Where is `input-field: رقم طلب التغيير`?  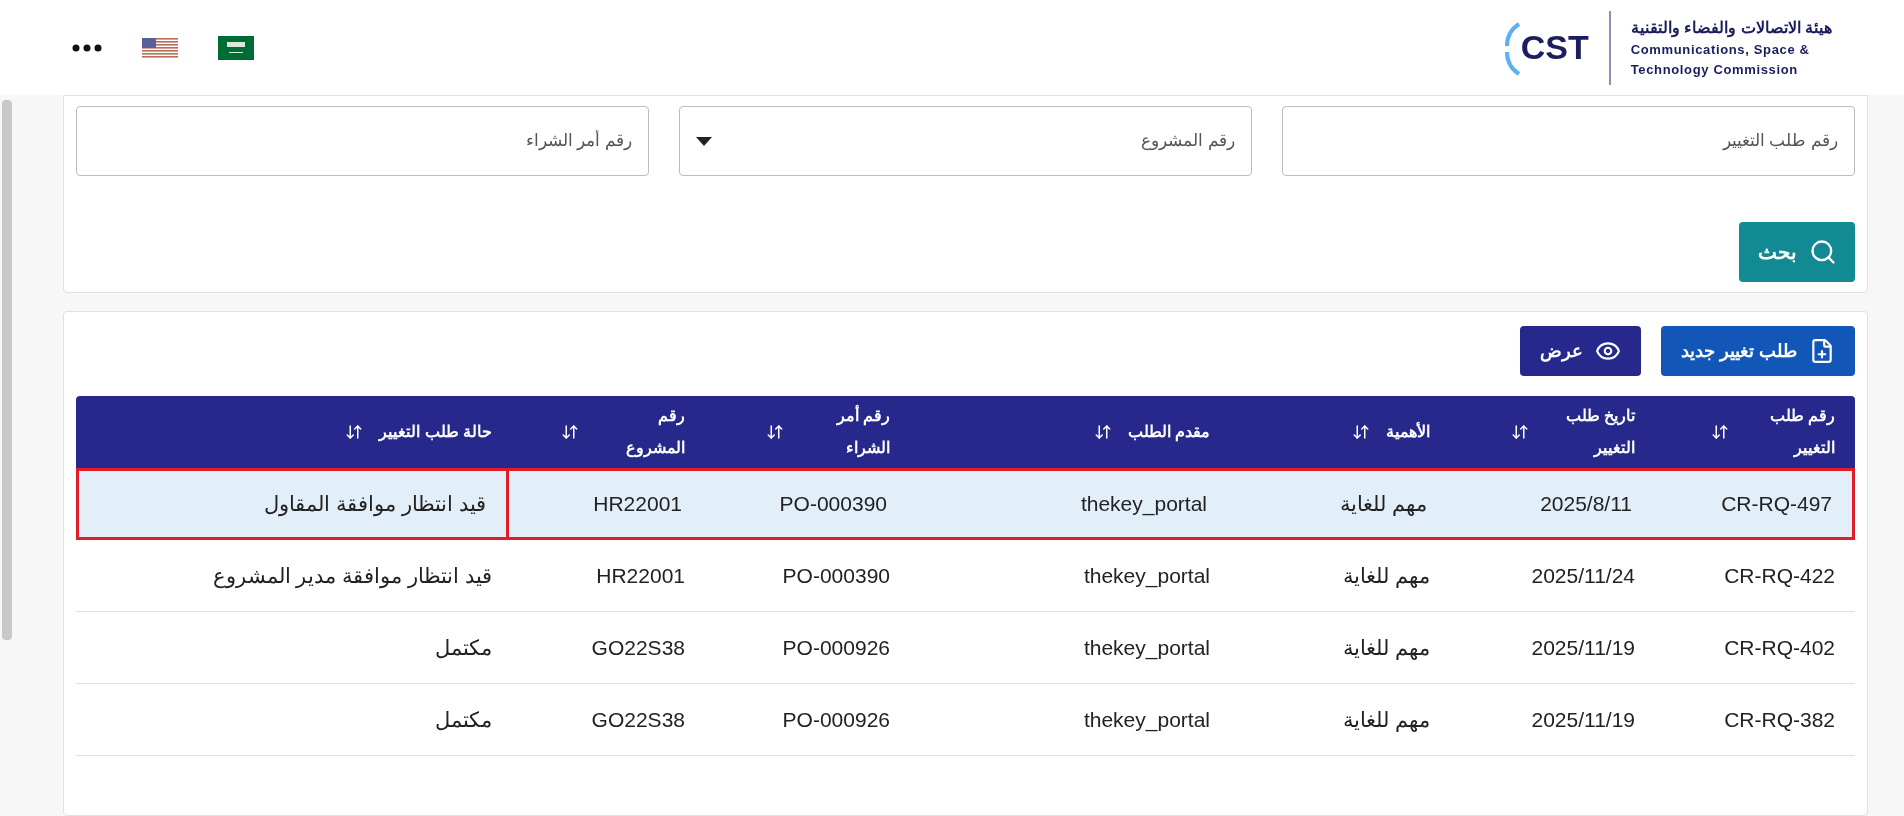 input-field: رقم طلب التغيير is located at coordinates (1568, 141).